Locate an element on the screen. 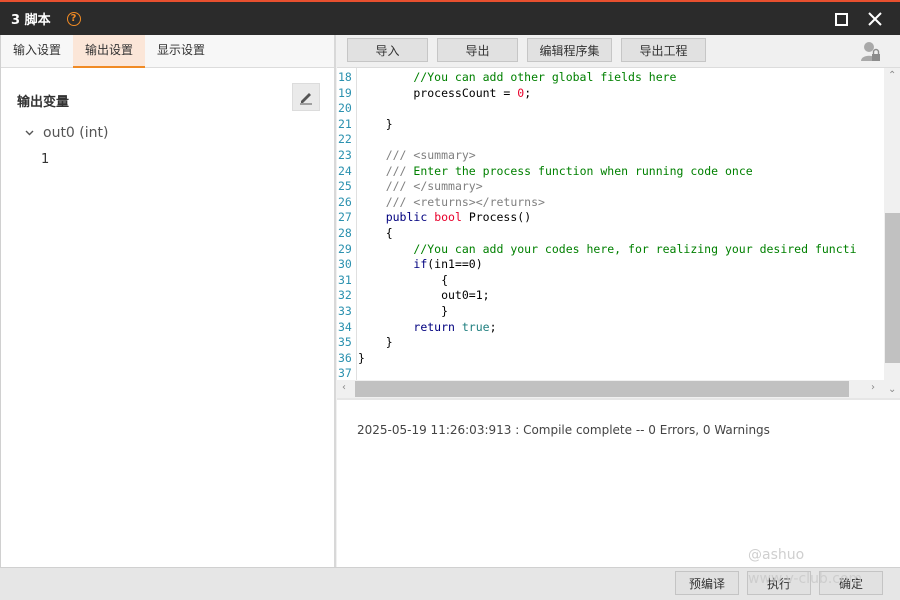 Image resolution: width=900 pixels, height=600 pixels. chevron-down-icon is located at coordinates (30, 133).